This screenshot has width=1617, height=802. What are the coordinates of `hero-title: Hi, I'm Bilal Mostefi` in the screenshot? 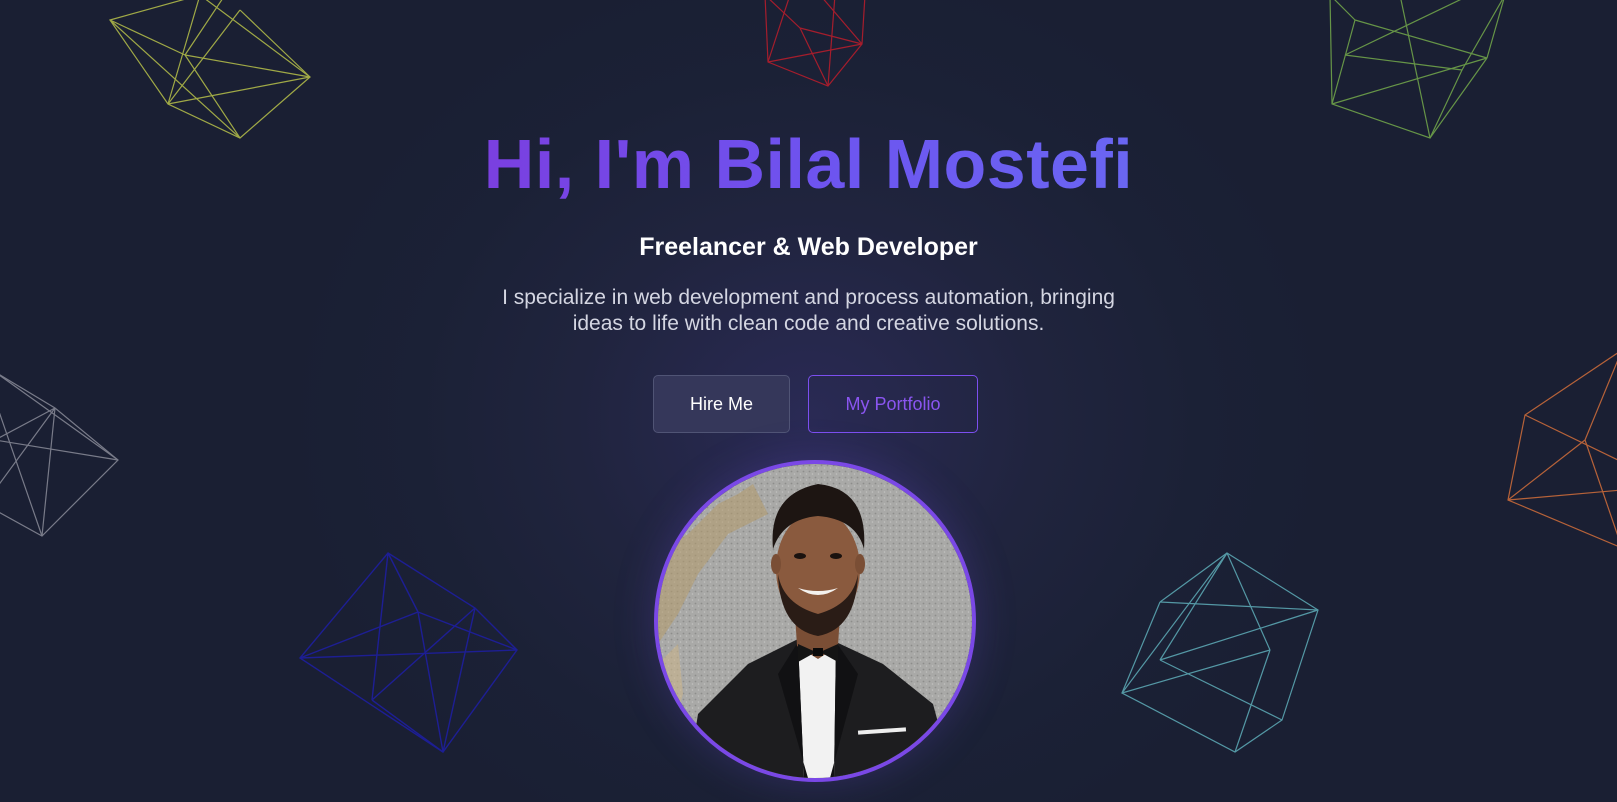 It's located at (808, 164).